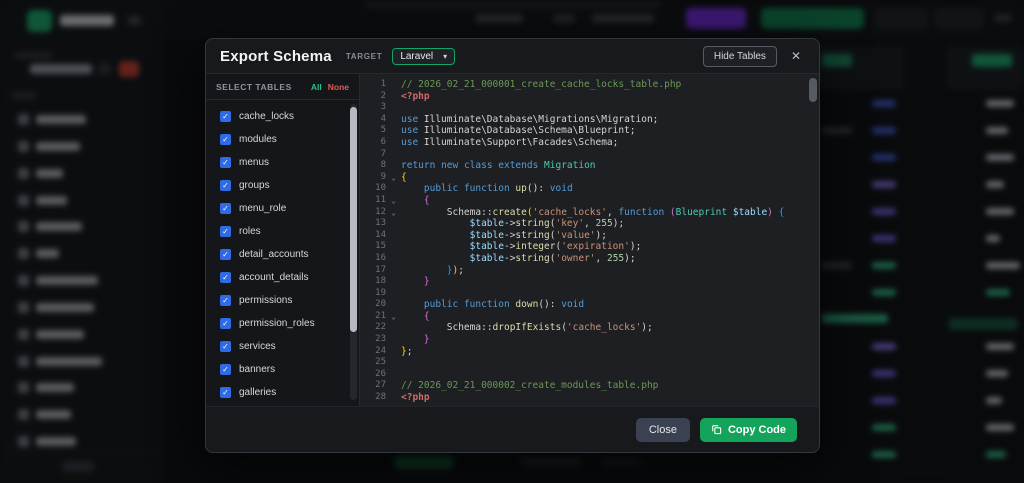 This screenshot has height=483, width=1024. What do you see at coordinates (254, 185) in the screenshot?
I see `table-label: groups` at bounding box center [254, 185].